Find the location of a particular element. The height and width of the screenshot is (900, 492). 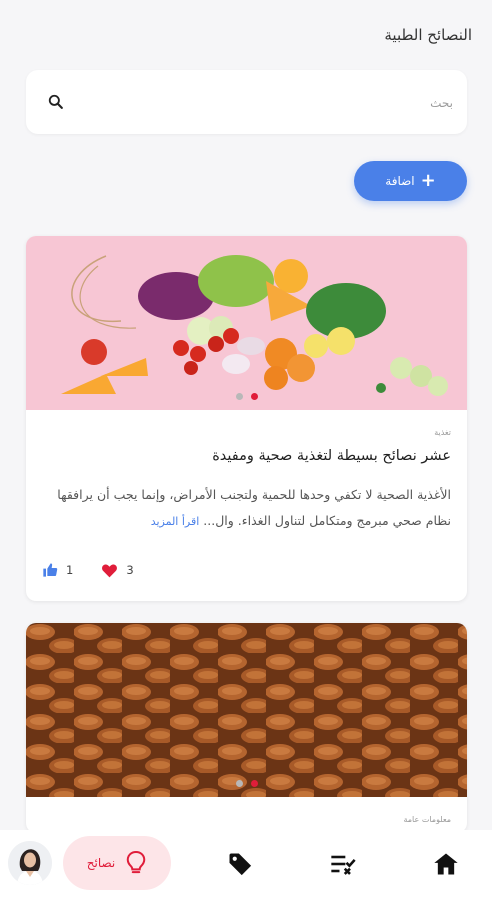

search-placeholder: بحث is located at coordinates (441, 103).